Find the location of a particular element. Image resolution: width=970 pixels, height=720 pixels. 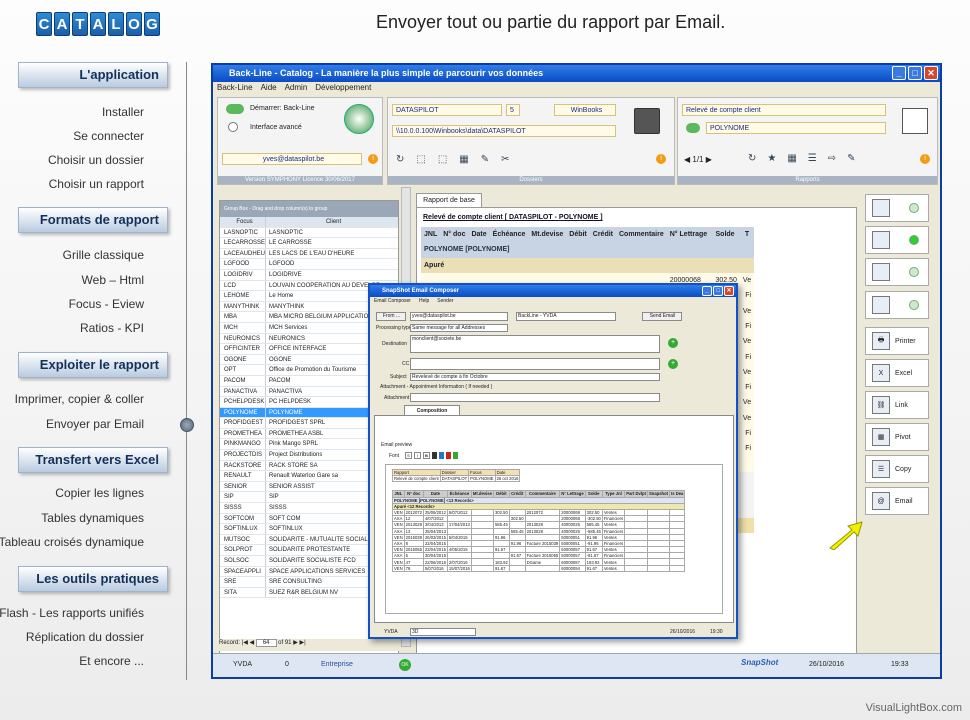

cc-label: CC is located at coordinates (406, 364).